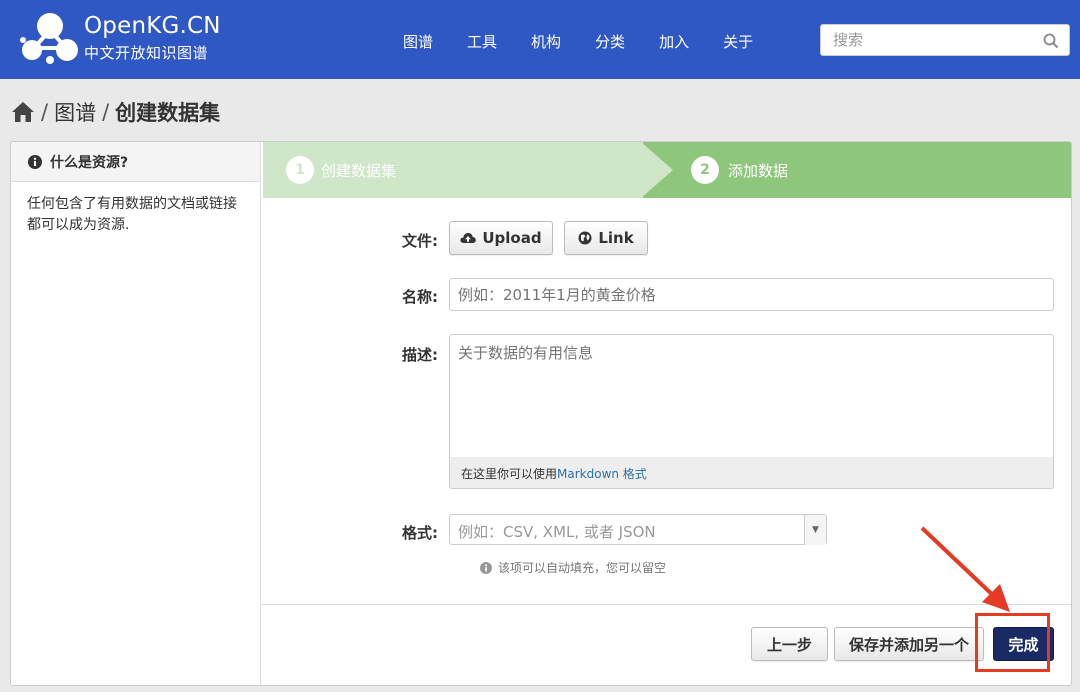 The width and height of the screenshot is (1080, 692). I want to click on nav-item-organizations: 机构, so click(546, 41).